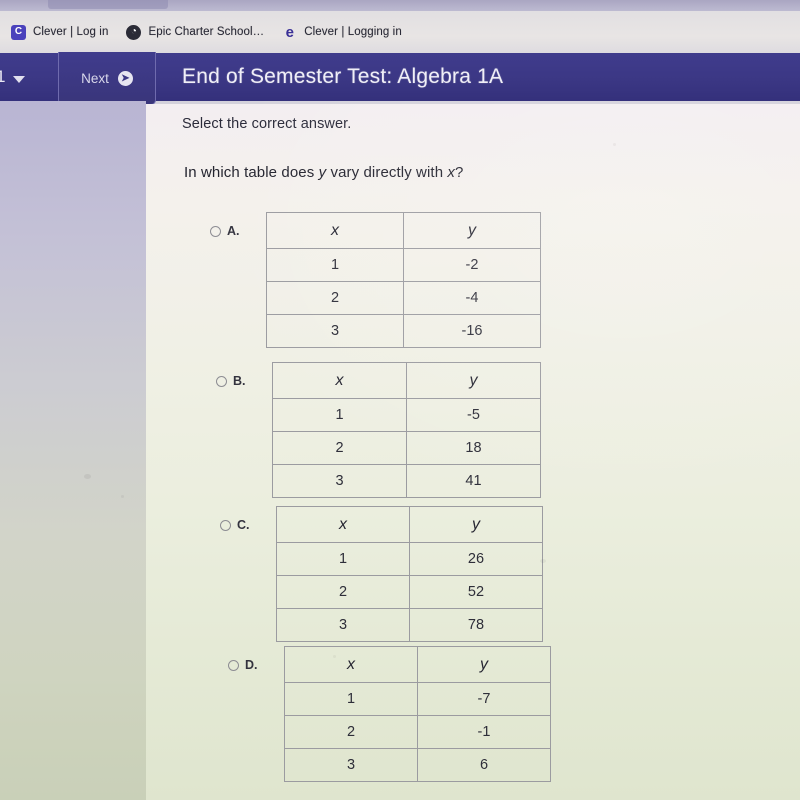 The width and height of the screenshot is (800, 800). I want to click on question-text-part: In which table does, so click(251, 172).